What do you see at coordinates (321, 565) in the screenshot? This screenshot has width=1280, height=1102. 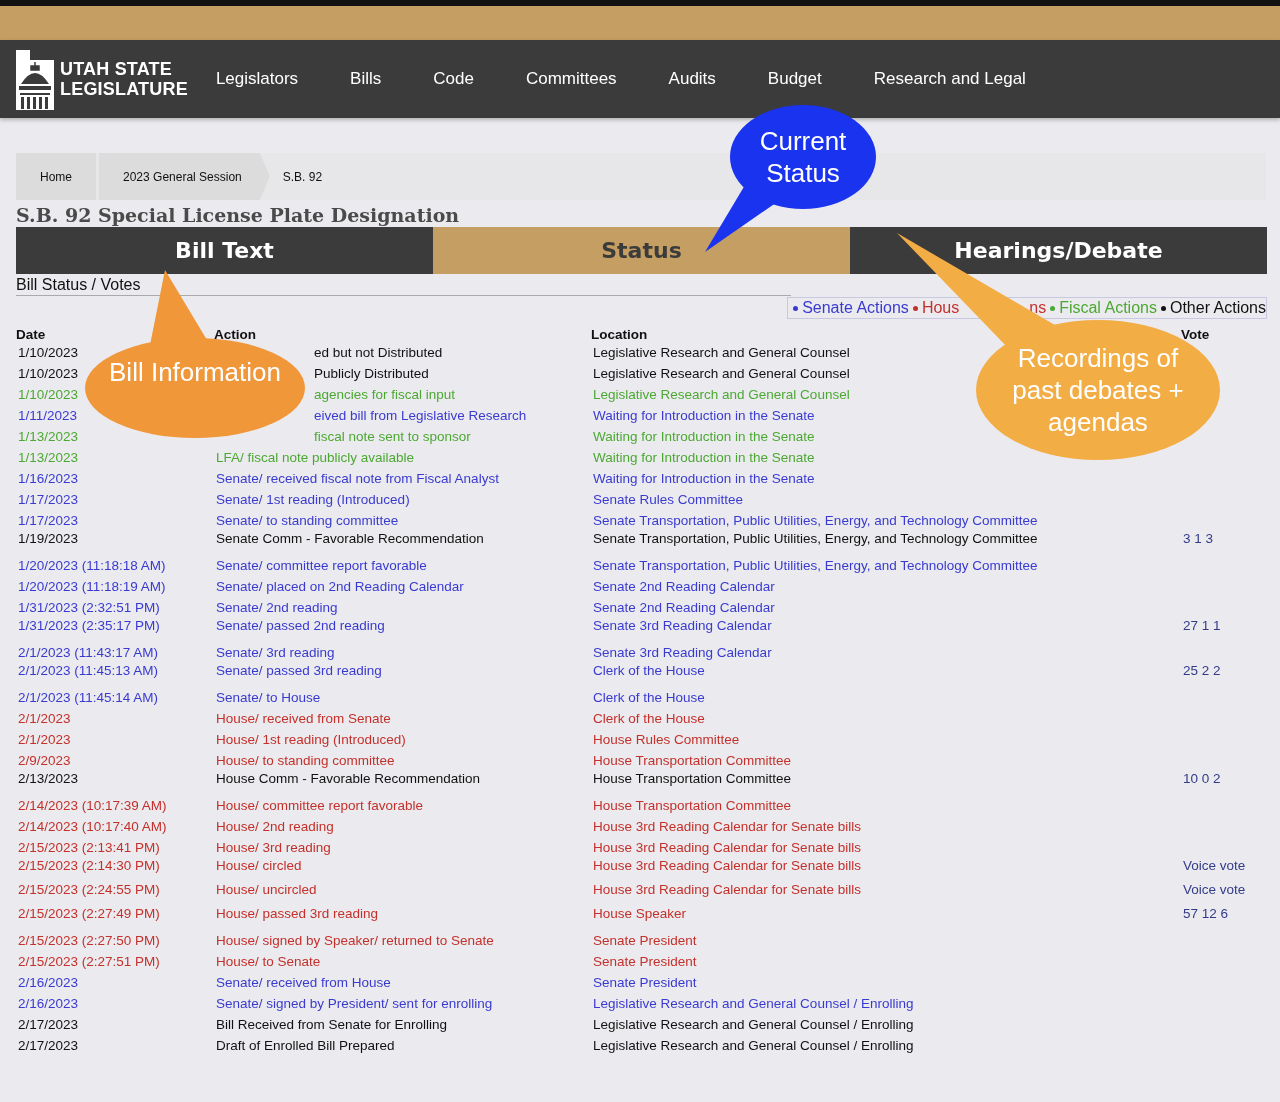 I see `action-cell: Senate/ committee report favorable` at bounding box center [321, 565].